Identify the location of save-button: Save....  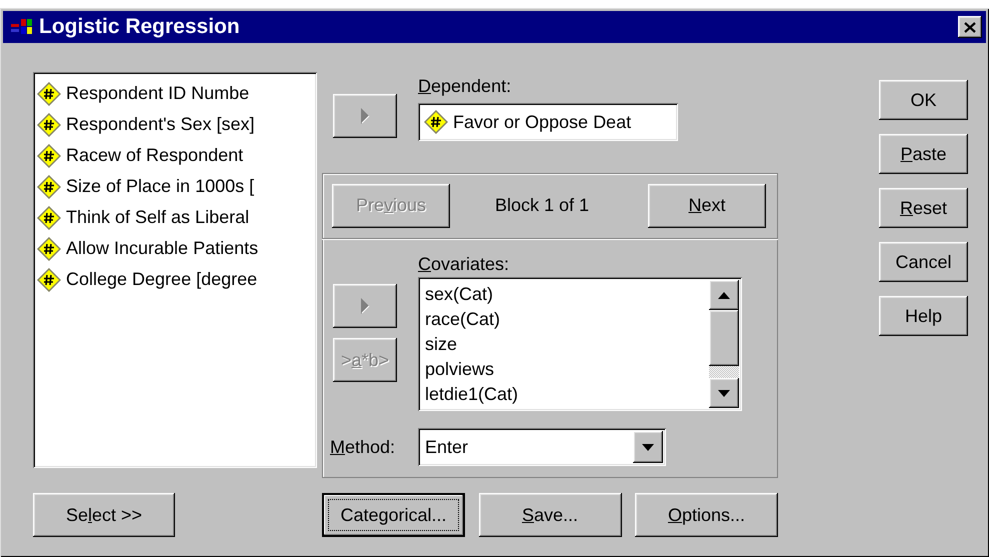
(550, 515).